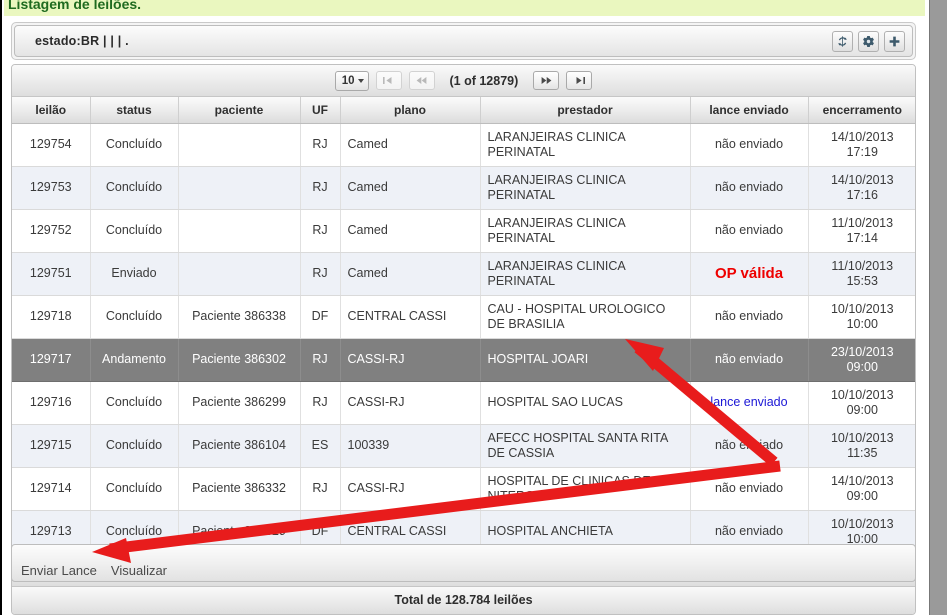 The image size is (947, 615). What do you see at coordinates (585, 360) in the screenshot?
I see `cell-prestador: HOSPITAL JOARI` at bounding box center [585, 360].